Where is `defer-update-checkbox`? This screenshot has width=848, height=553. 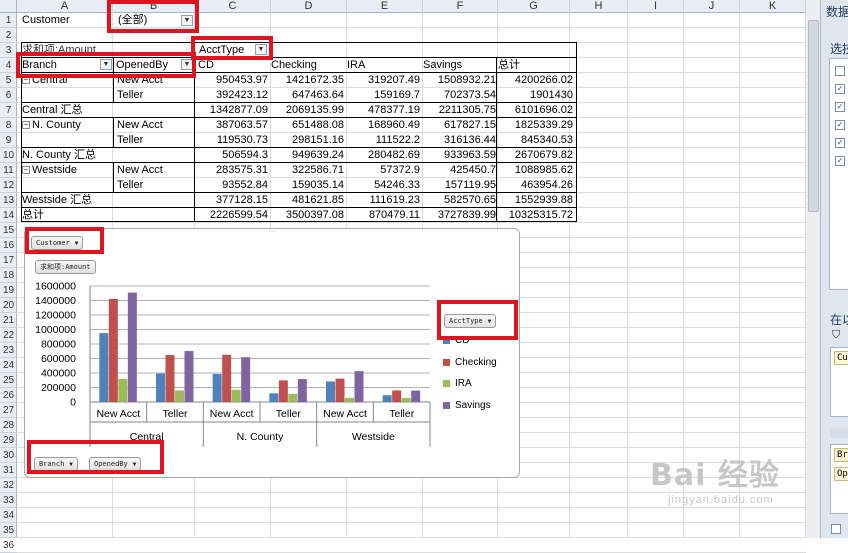
defer-update-checkbox is located at coordinates (836, 529).